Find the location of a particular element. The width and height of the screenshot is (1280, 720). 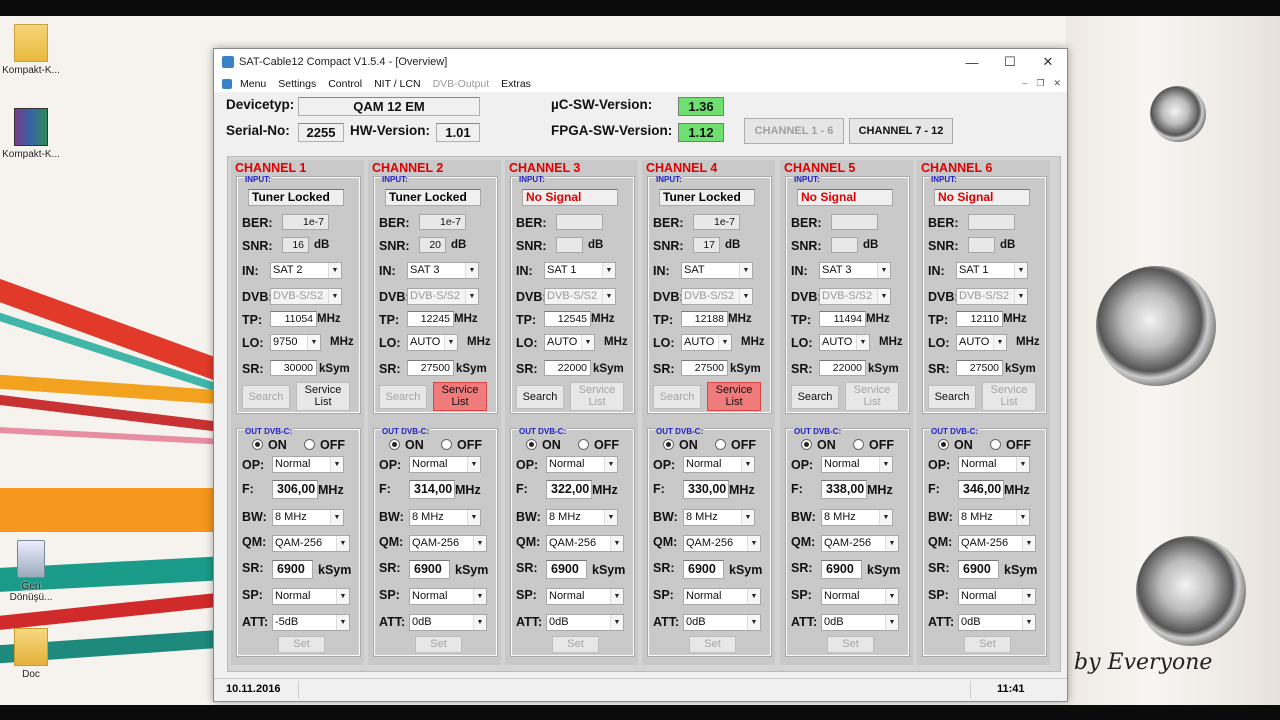

mdi-minimize-icon: – is located at coordinates (1024, 83).